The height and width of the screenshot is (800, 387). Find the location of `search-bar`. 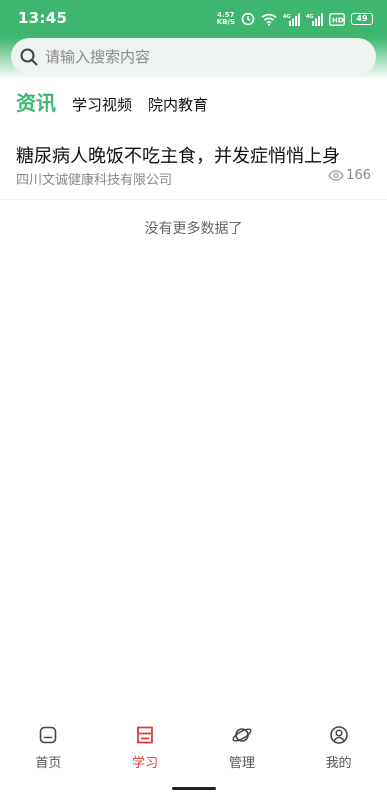

search-bar is located at coordinates (193, 56).